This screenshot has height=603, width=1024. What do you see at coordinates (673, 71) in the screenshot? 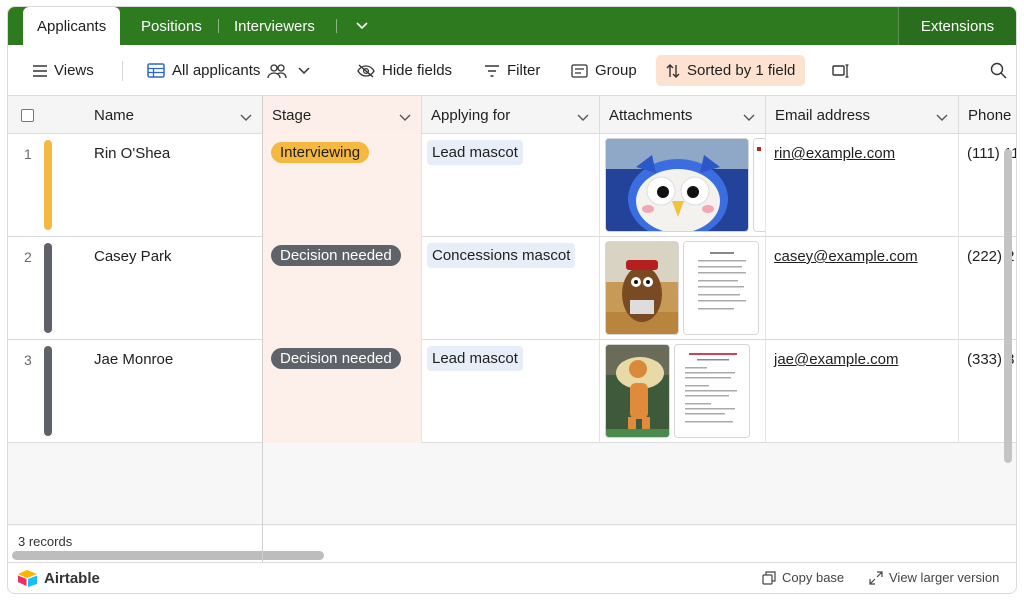
I see `sort-arrows-icon` at bounding box center [673, 71].